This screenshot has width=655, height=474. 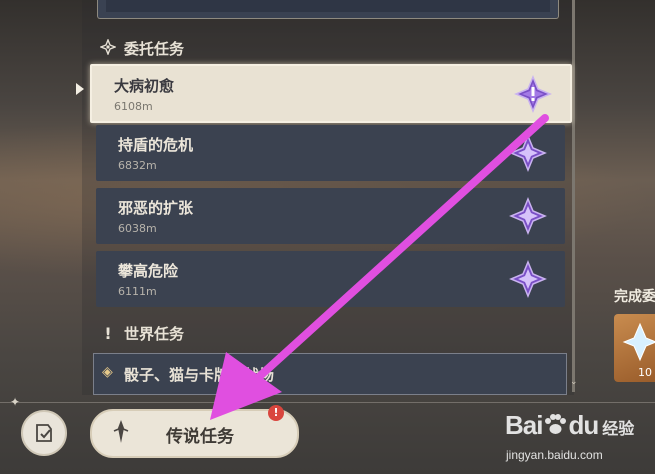 What do you see at coordinates (645, 372) in the screenshot?
I see `reward-count: 10` at bounding box center [645, 372].